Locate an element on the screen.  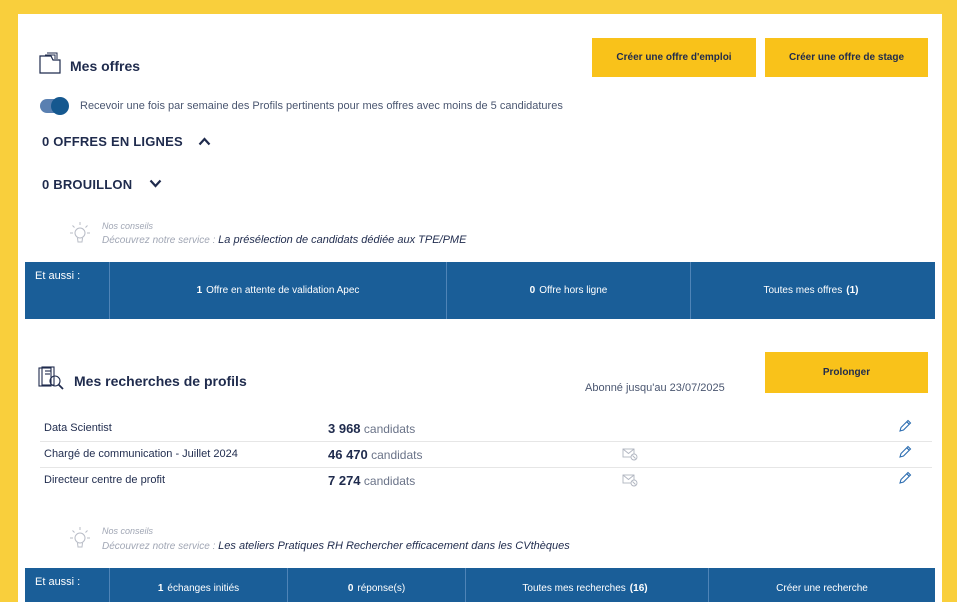
extend-subscription-button: Prolonger is located at coordinates (846, 372).